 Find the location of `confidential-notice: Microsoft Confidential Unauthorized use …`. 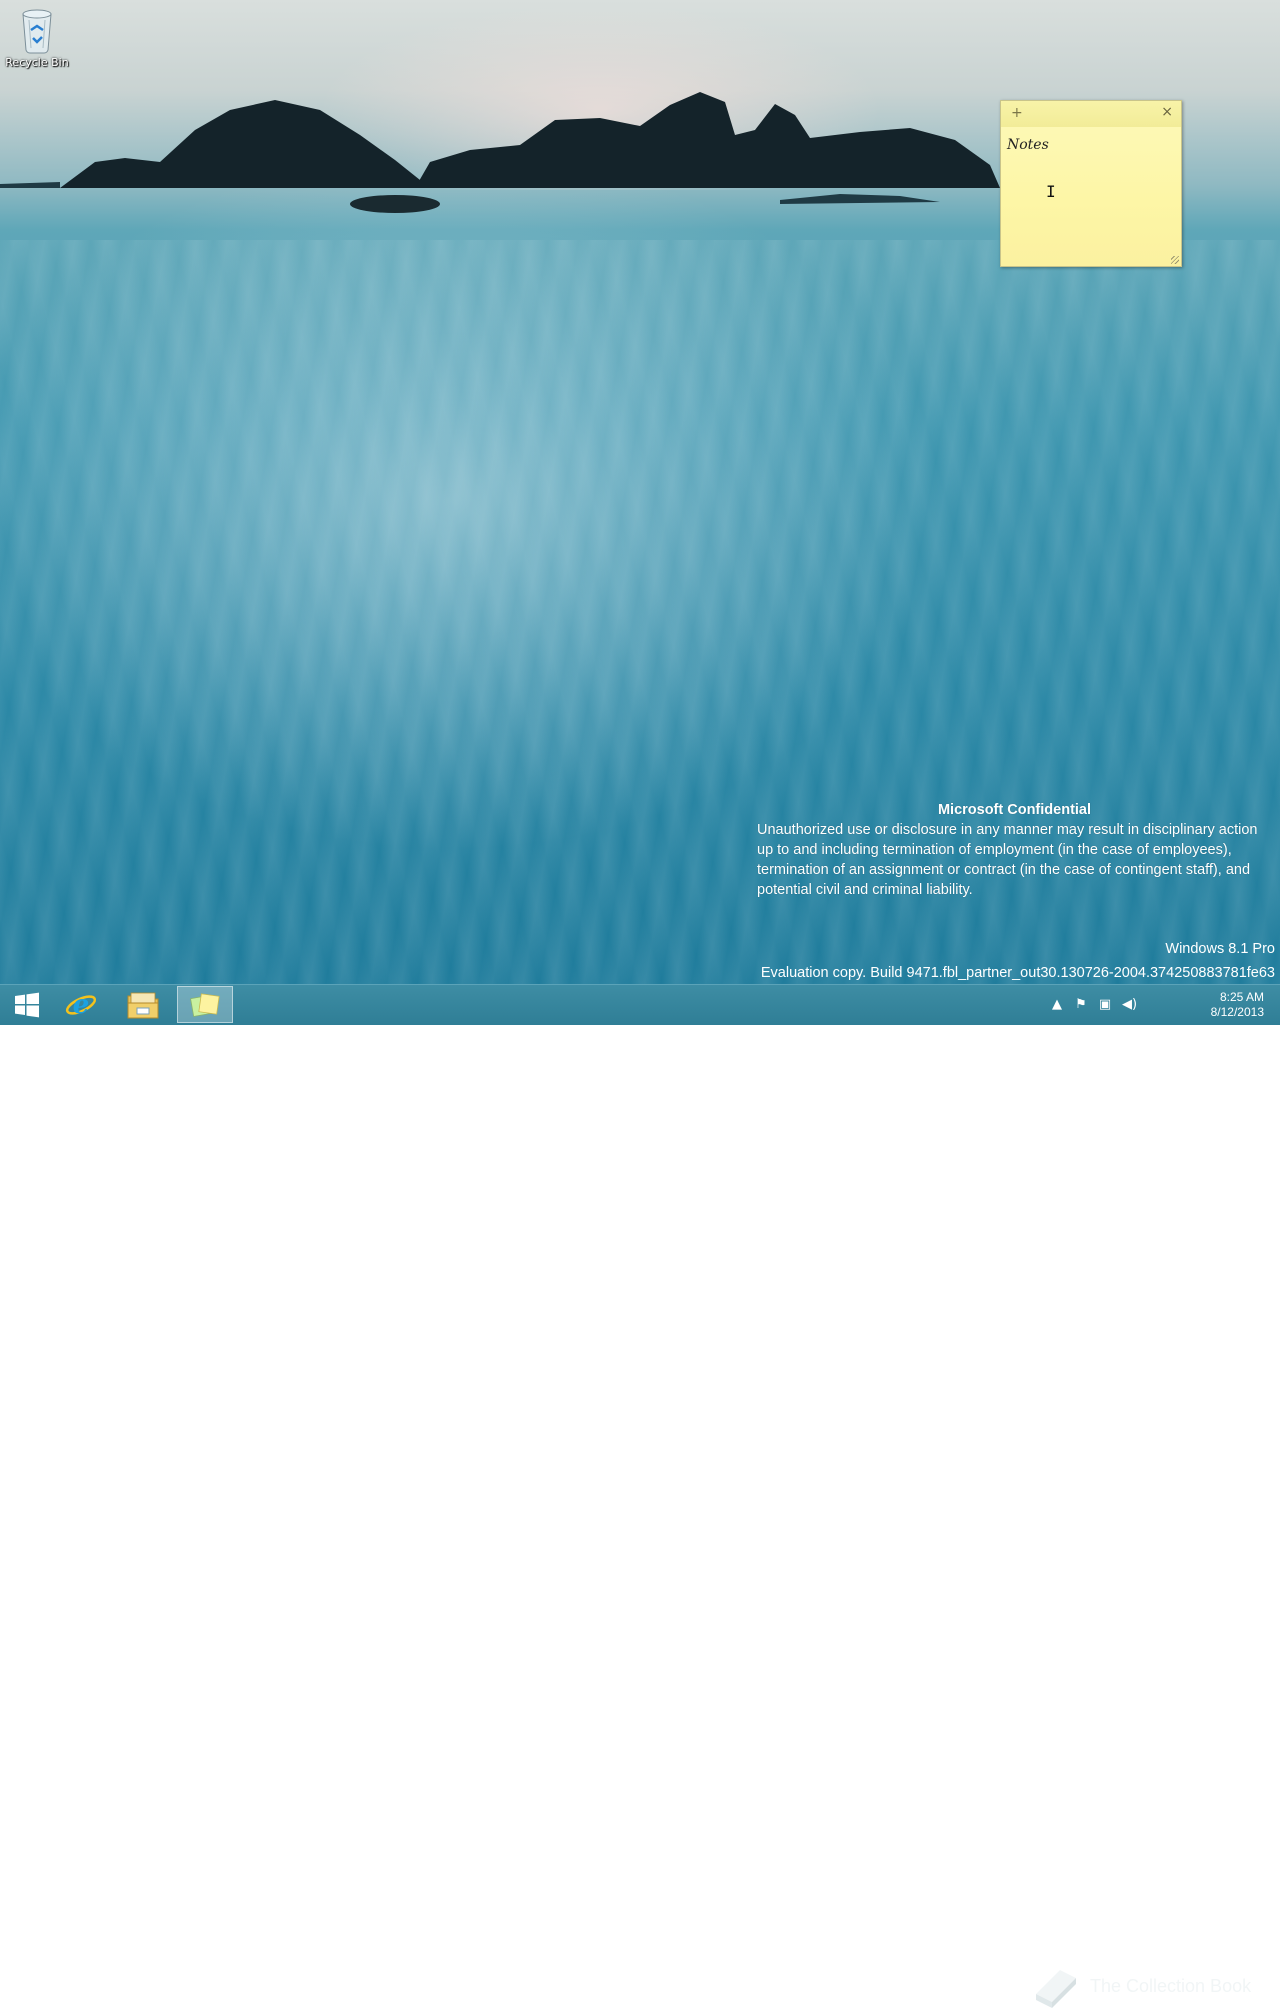

confidential-notice: Microsoft Confidential Unauthorized use … is located at coordinates (1017, 850).